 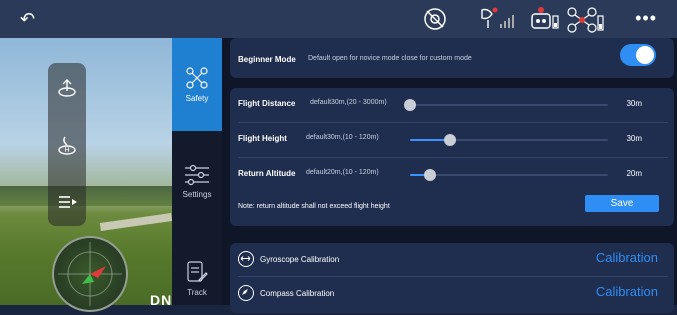 I want to click on svg-text: H, so click(x=66, y=150).